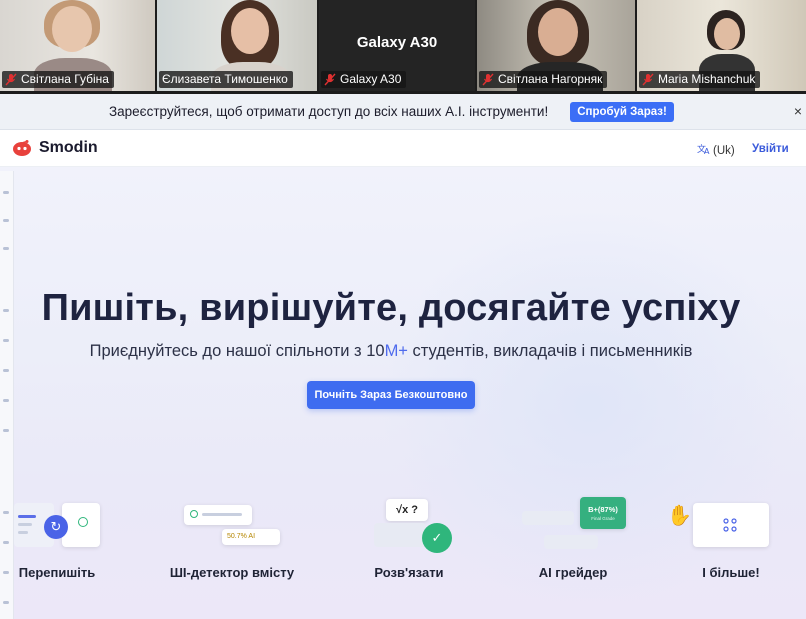  What do you see at coordinates (237, 45) in the screenshot?
I see `video-tile-active: Єлизавета Тимошенко` at bounding box center [237, 45].